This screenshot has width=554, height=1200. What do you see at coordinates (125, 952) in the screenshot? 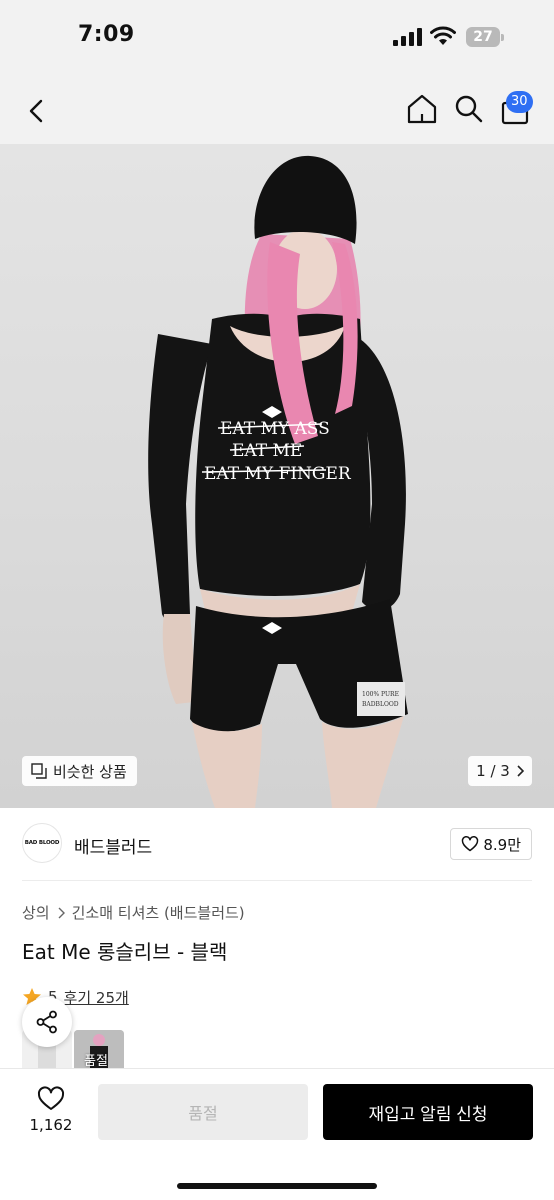
I see `product-title: Eat Me 롱슬리브 - 블랙` at bounding box center [125, 952].